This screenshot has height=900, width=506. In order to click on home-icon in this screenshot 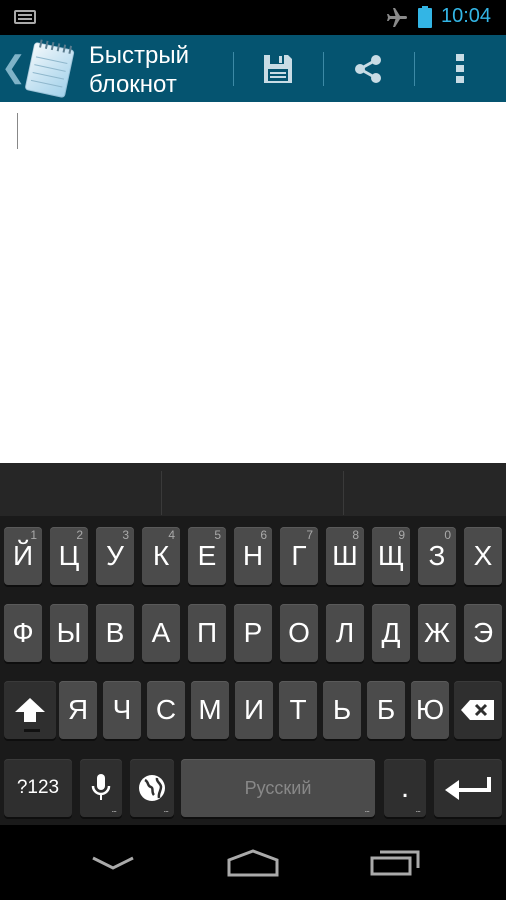, I will do `click(253, 862)`.